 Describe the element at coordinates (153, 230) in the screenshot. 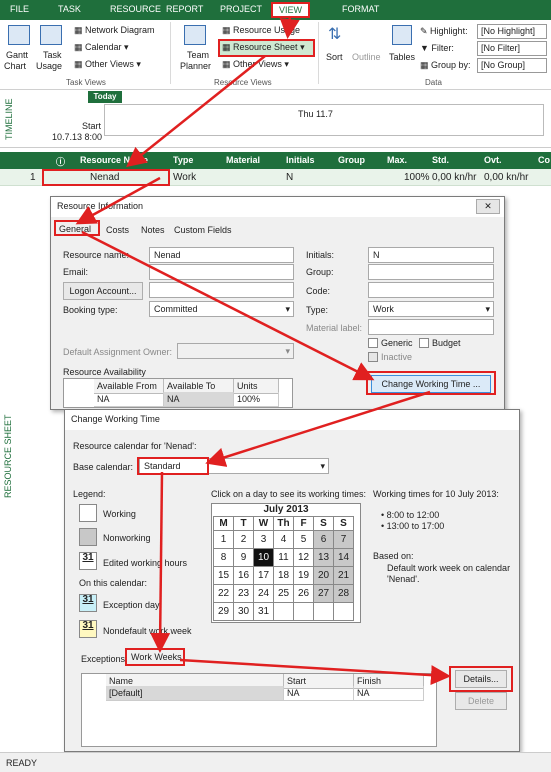

I see `tab-notes: Notes` at that location.